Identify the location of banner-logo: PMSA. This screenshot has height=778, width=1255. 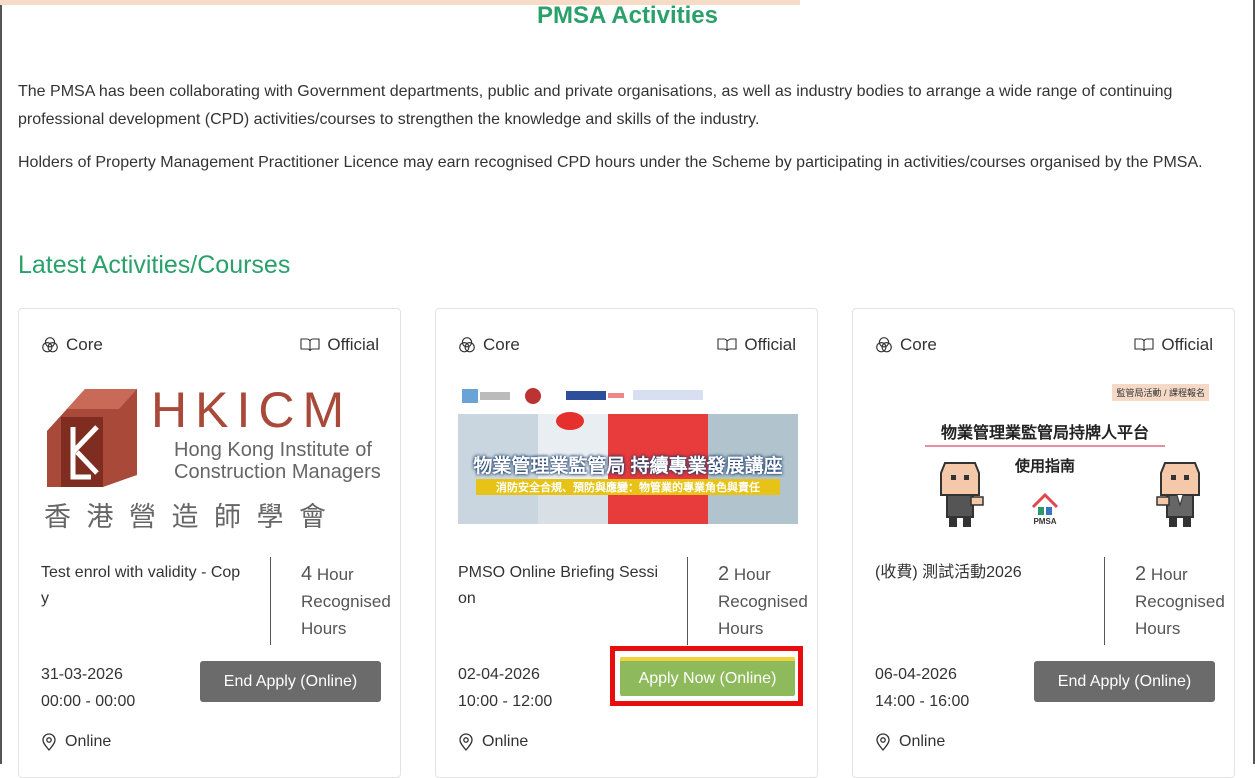
(1045, 521).